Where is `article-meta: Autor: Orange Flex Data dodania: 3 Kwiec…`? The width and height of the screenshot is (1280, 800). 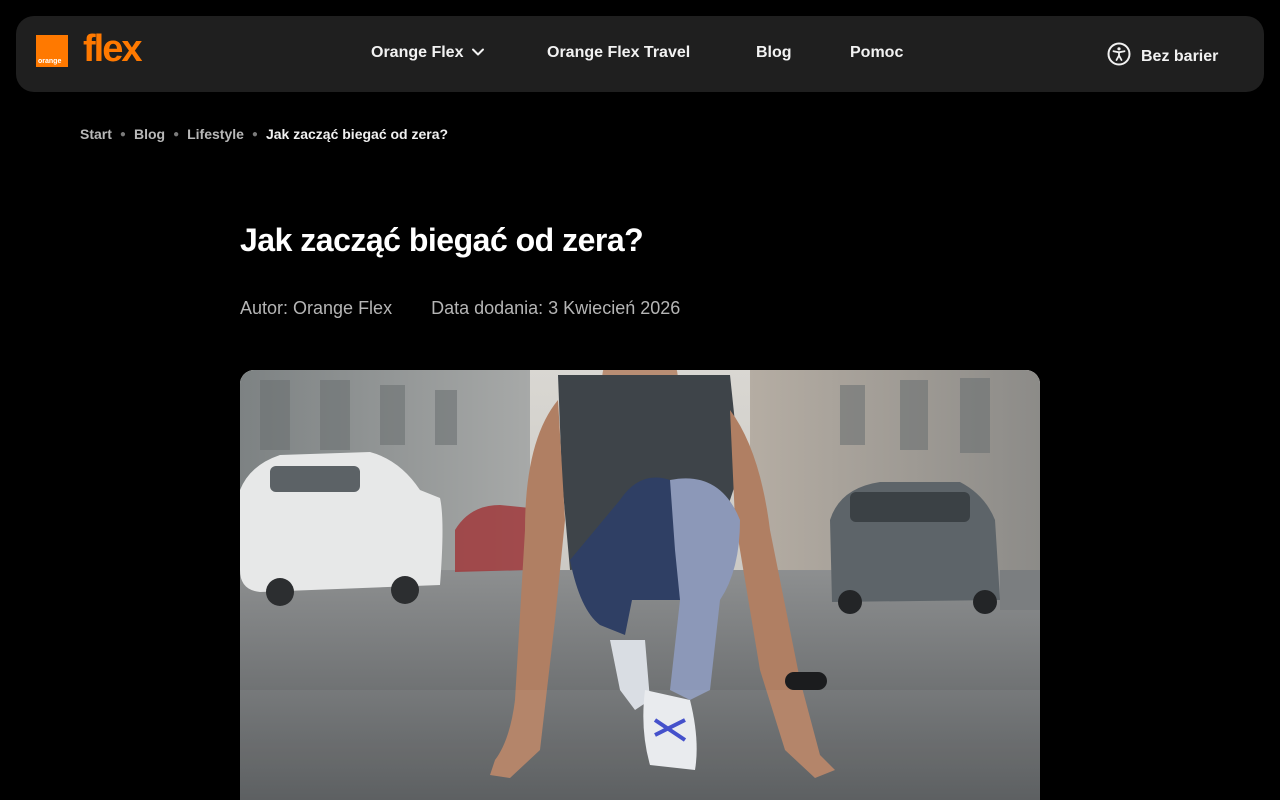 article-meta: Autor: Orange Flex Data dodania: 3 Kwiec… is located at coordinates (460, 308).